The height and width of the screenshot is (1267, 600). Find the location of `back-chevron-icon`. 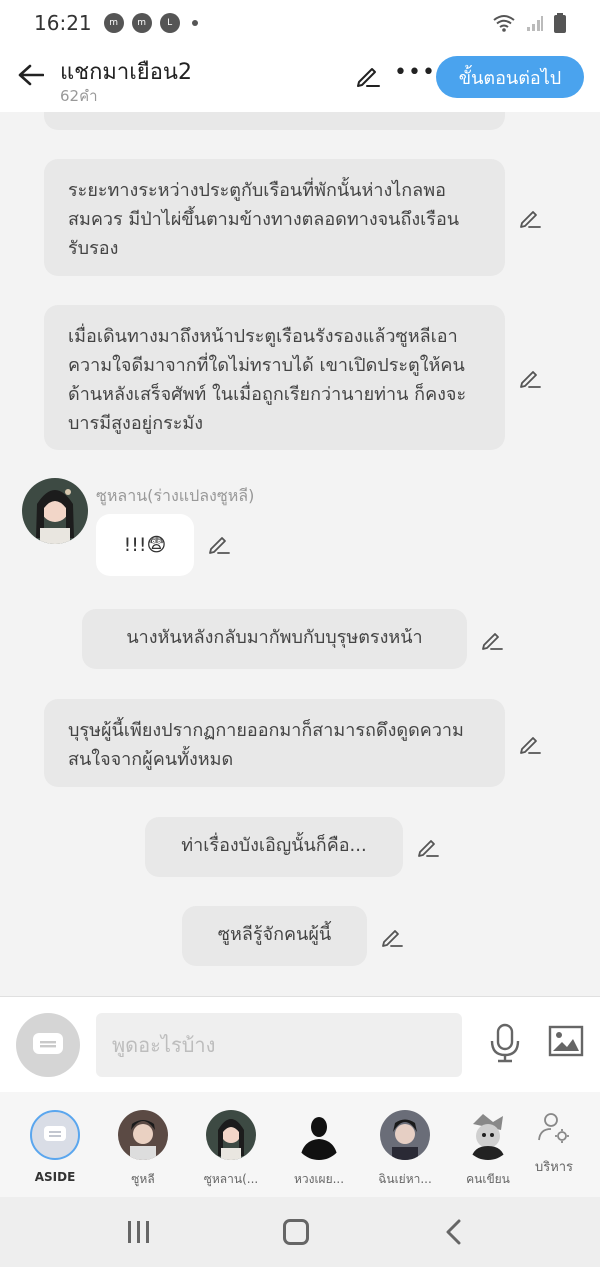

back-chevron-icon is located at coordinates (453, 1232).